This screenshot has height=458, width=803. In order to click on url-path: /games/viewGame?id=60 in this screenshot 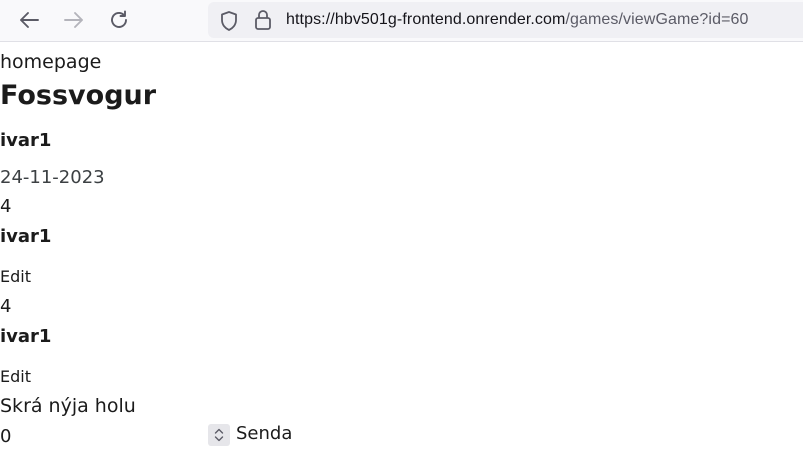, I will do `click(657, 19)`.